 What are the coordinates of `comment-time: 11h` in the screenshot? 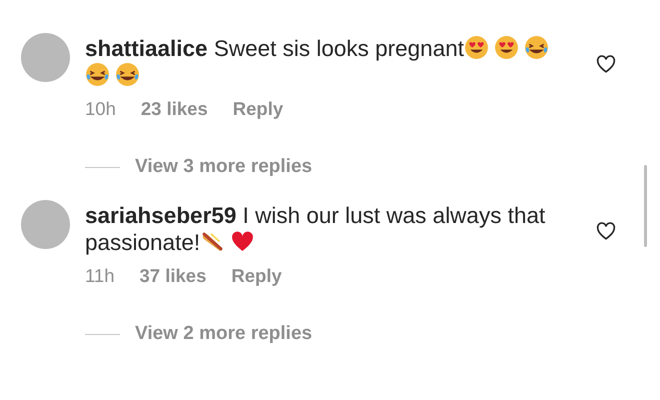 It's located at (99, 276).